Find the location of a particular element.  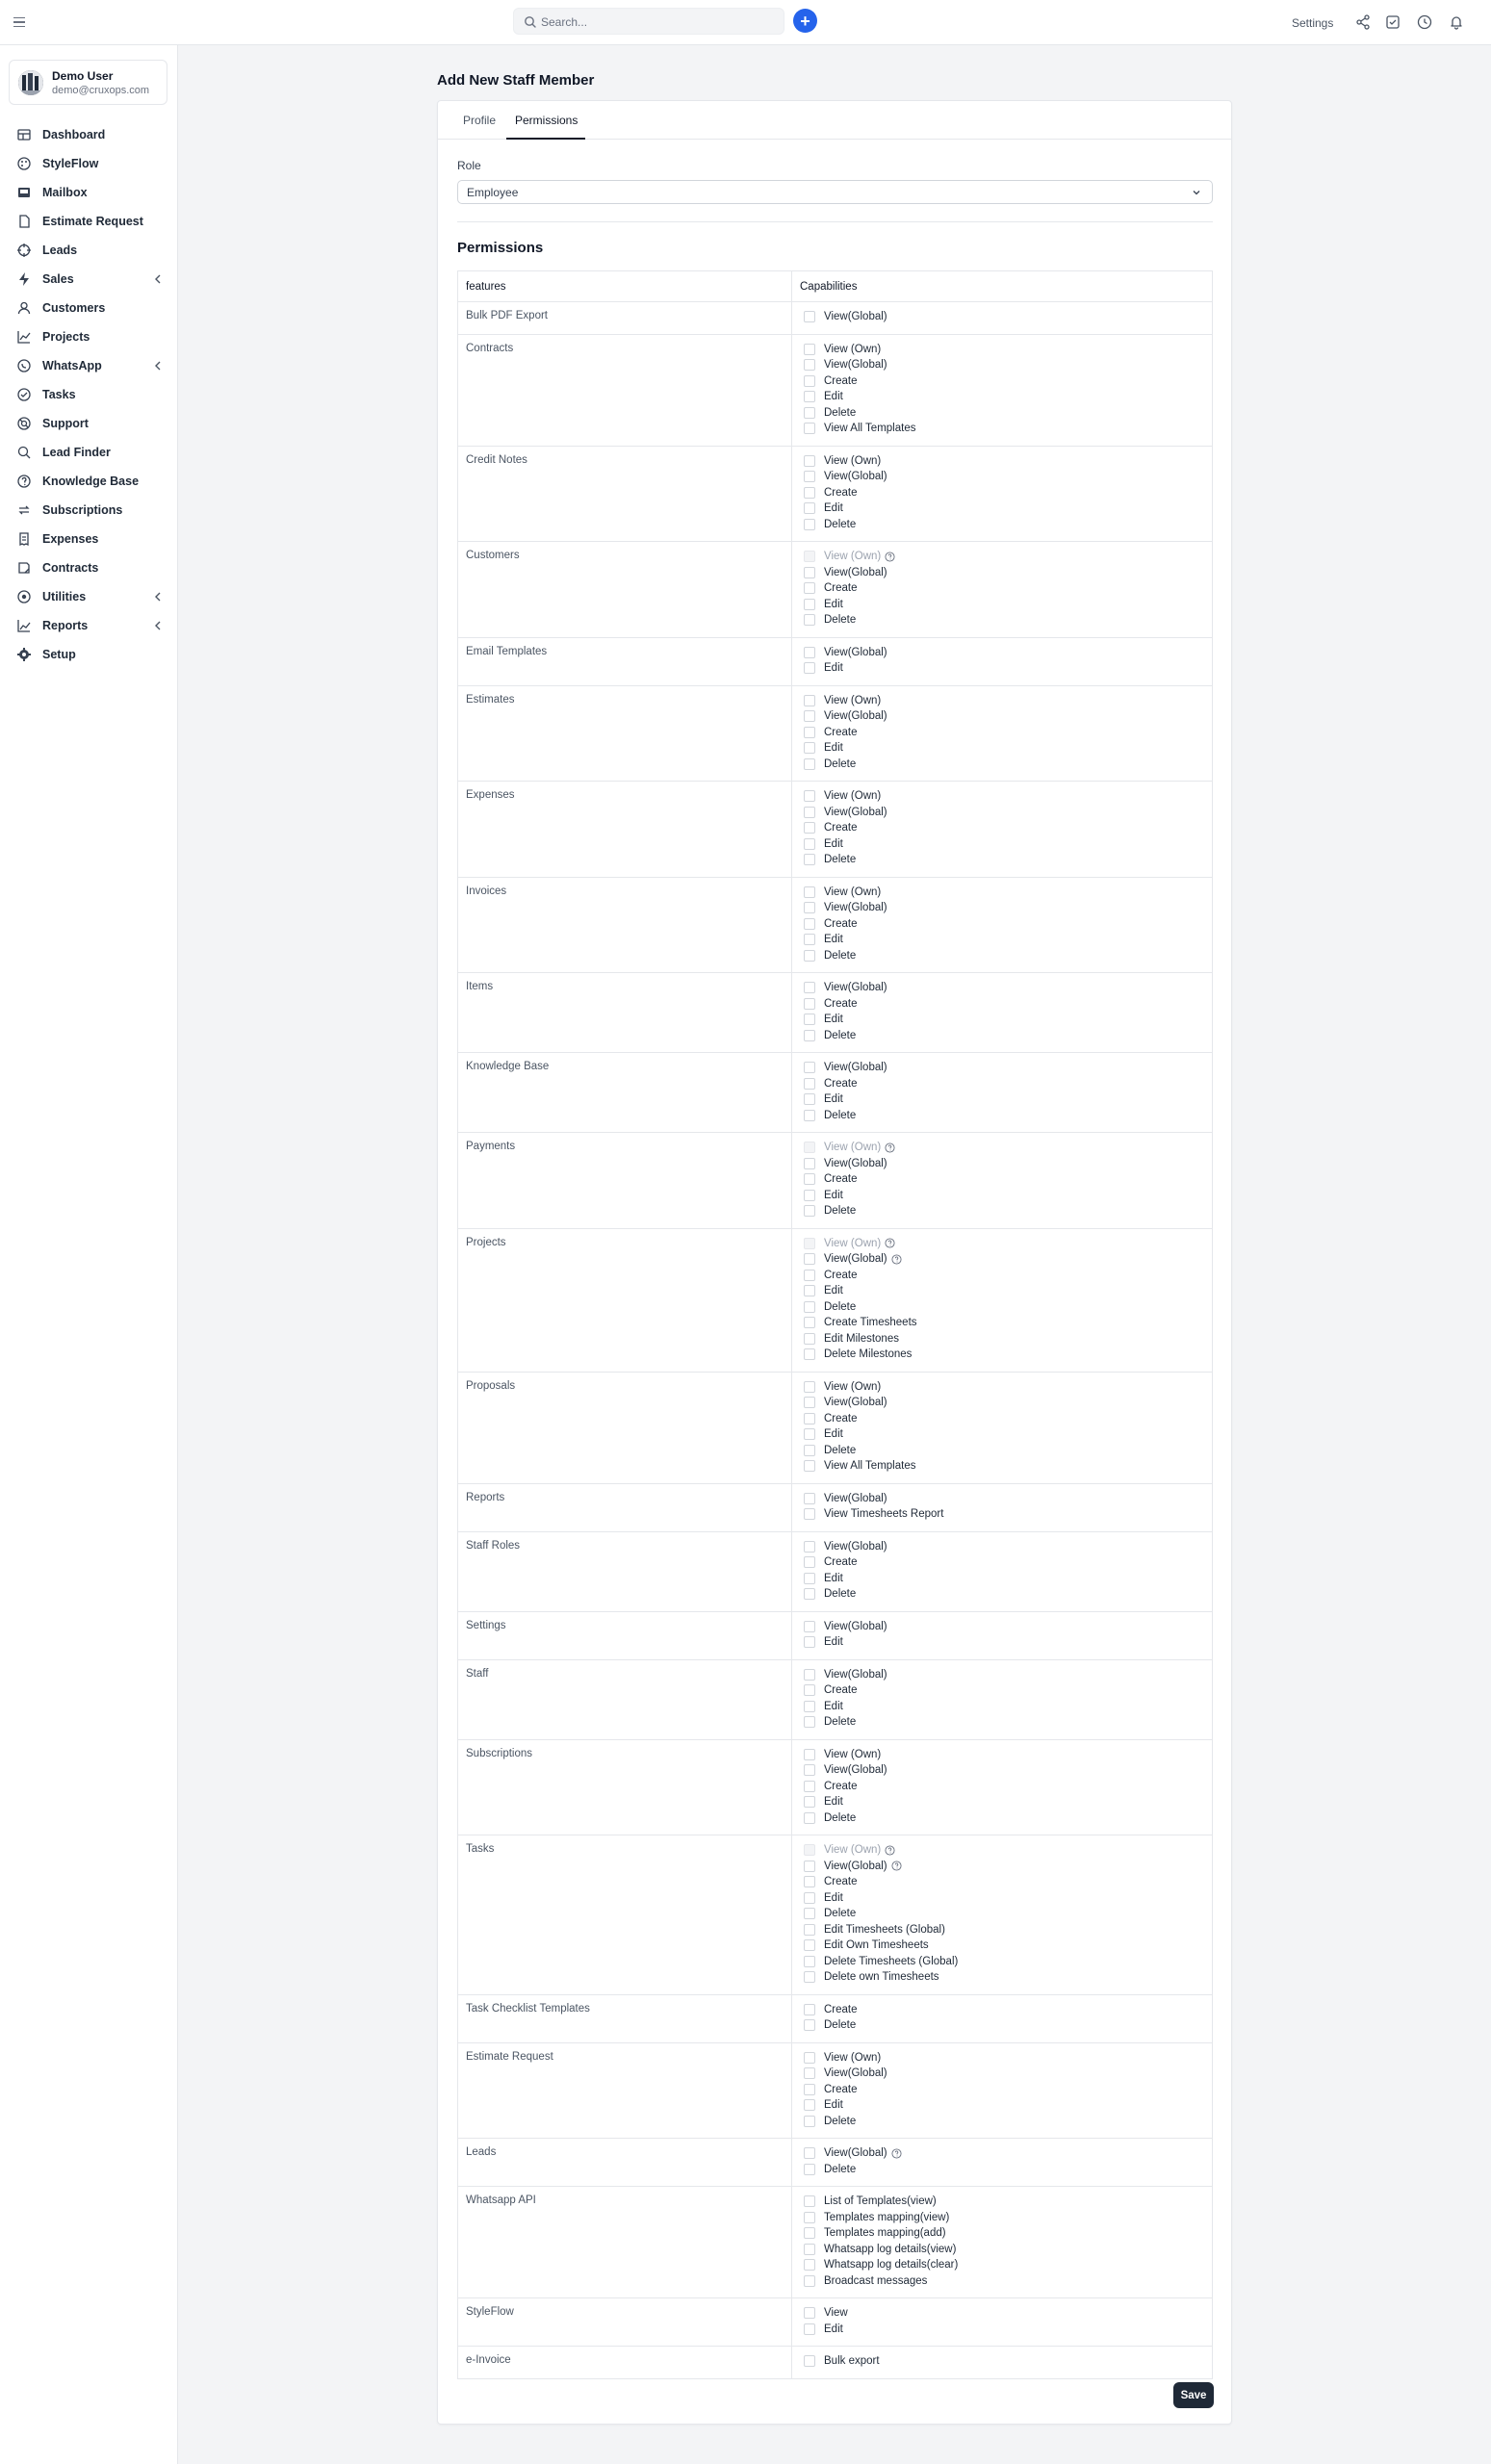

search-box is located at coordinates (648, 21).